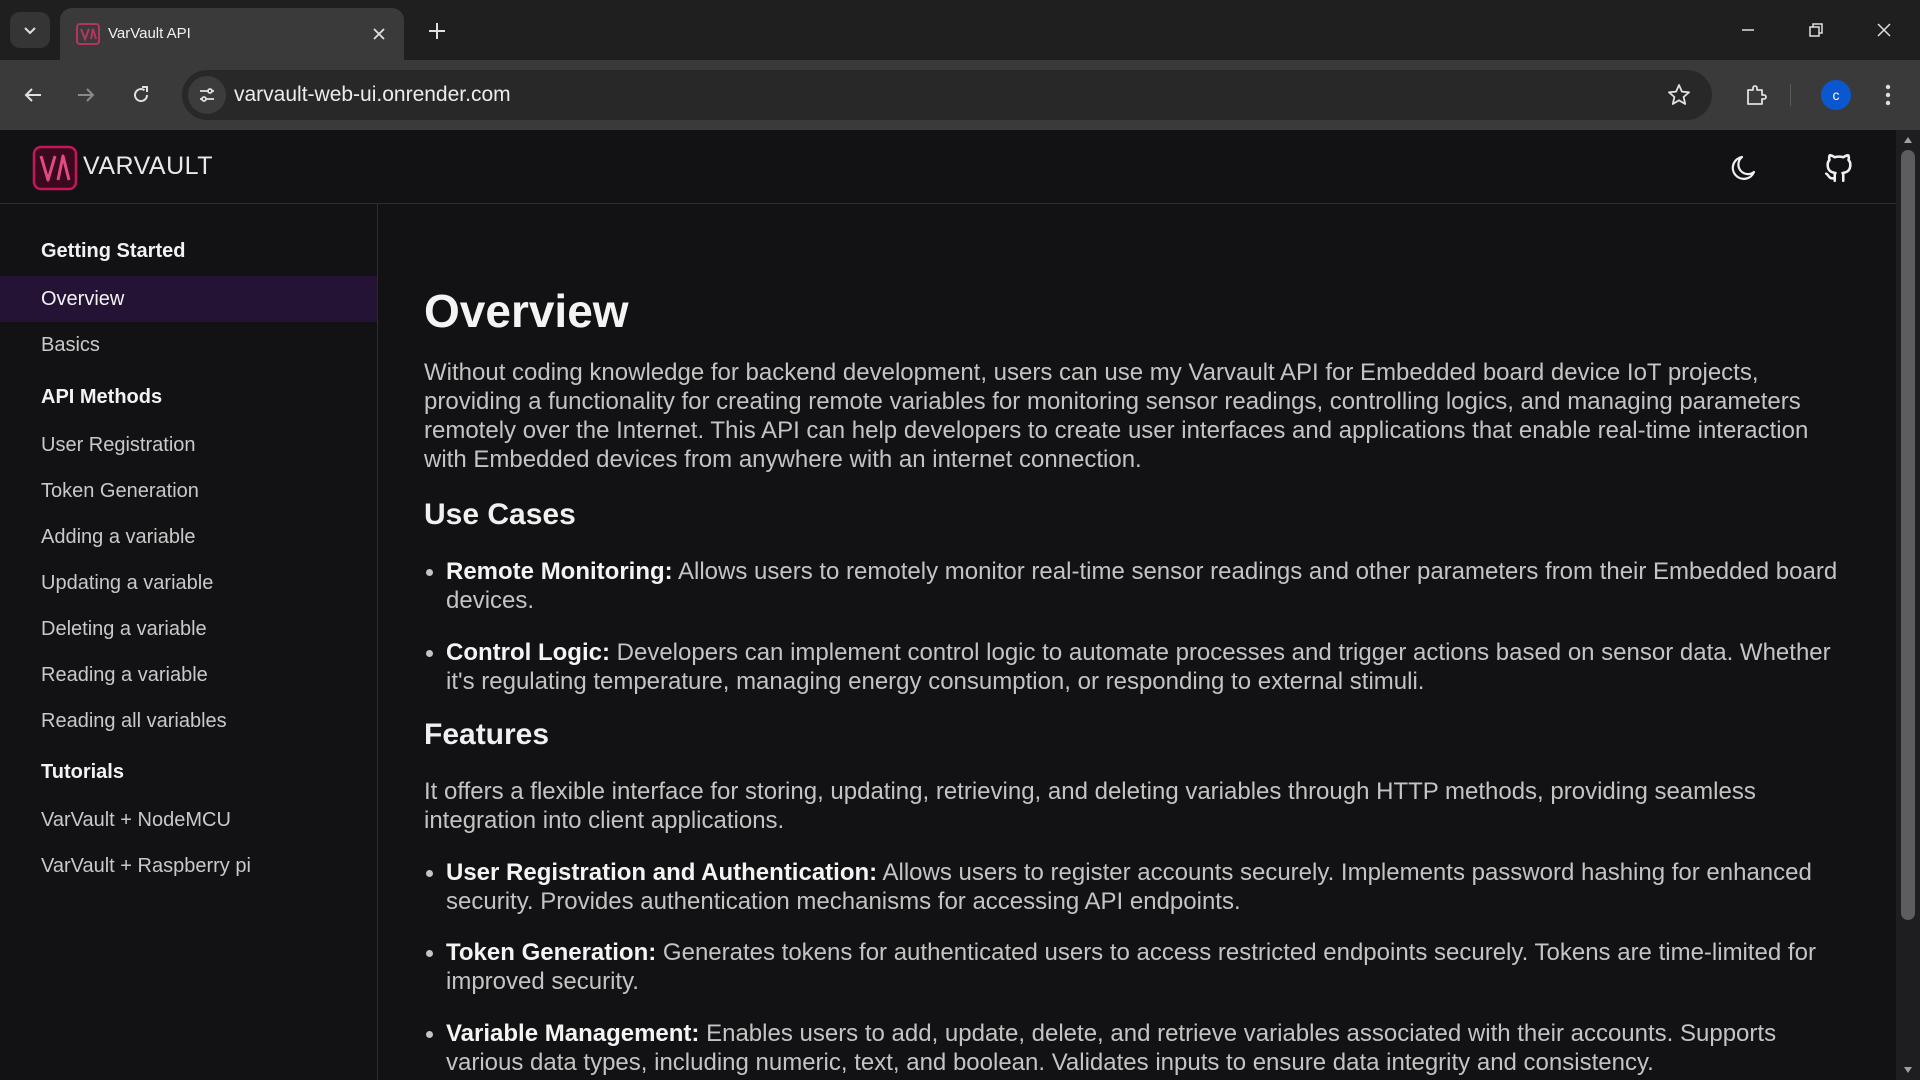  I want to click on github-link, so click(1839, 168).